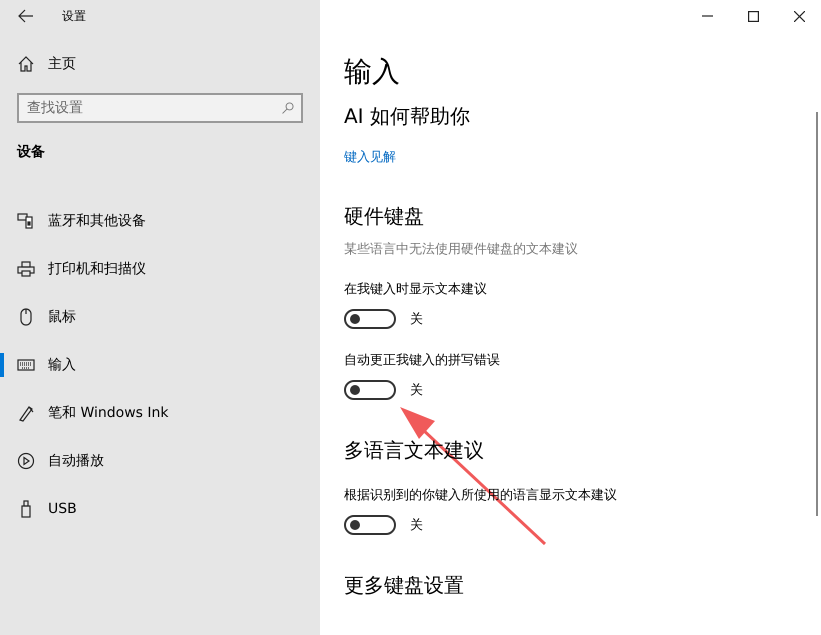 The width and height of the screenshot is (821, 635). What do you see at coordinates (160, 221) in the screenshot?
I see `sidebar-item: 蓝牙和其他设备` at bounding box center [160, 221].